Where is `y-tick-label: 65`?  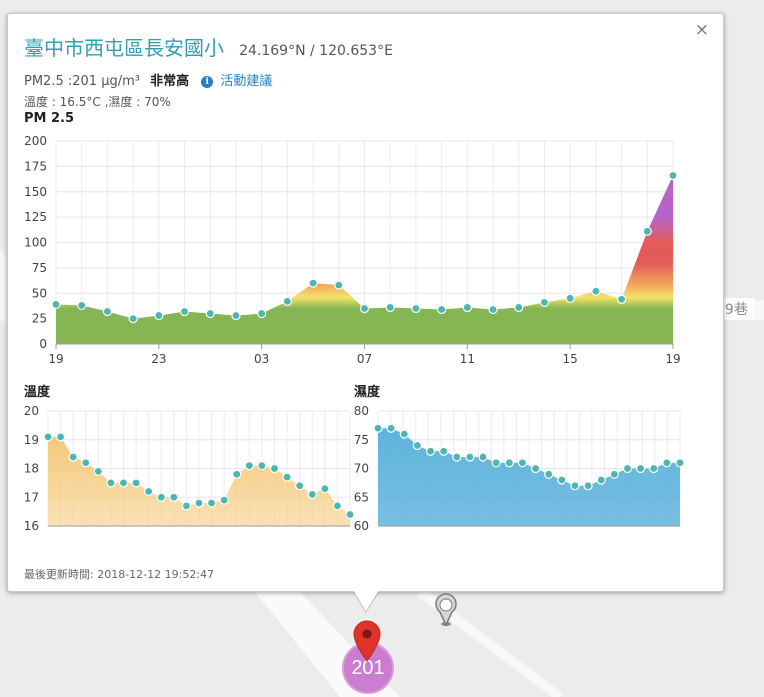
y-tick-label: 65 is located at coordinates (361, 497).